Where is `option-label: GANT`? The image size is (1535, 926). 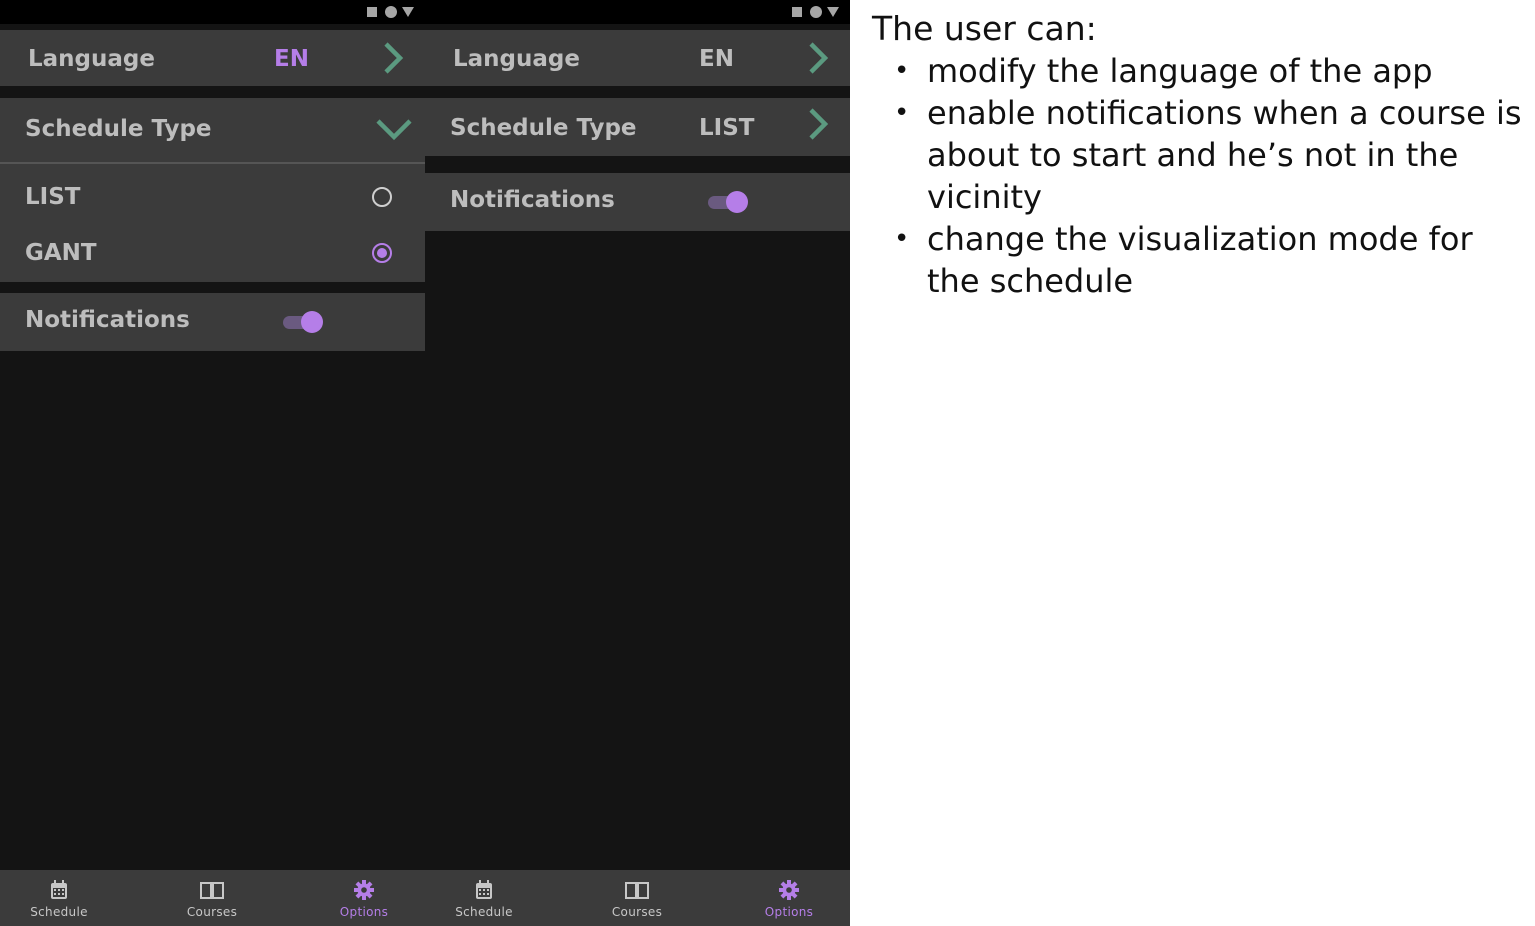 option-label: GANT is located at coordinates (61, 253).